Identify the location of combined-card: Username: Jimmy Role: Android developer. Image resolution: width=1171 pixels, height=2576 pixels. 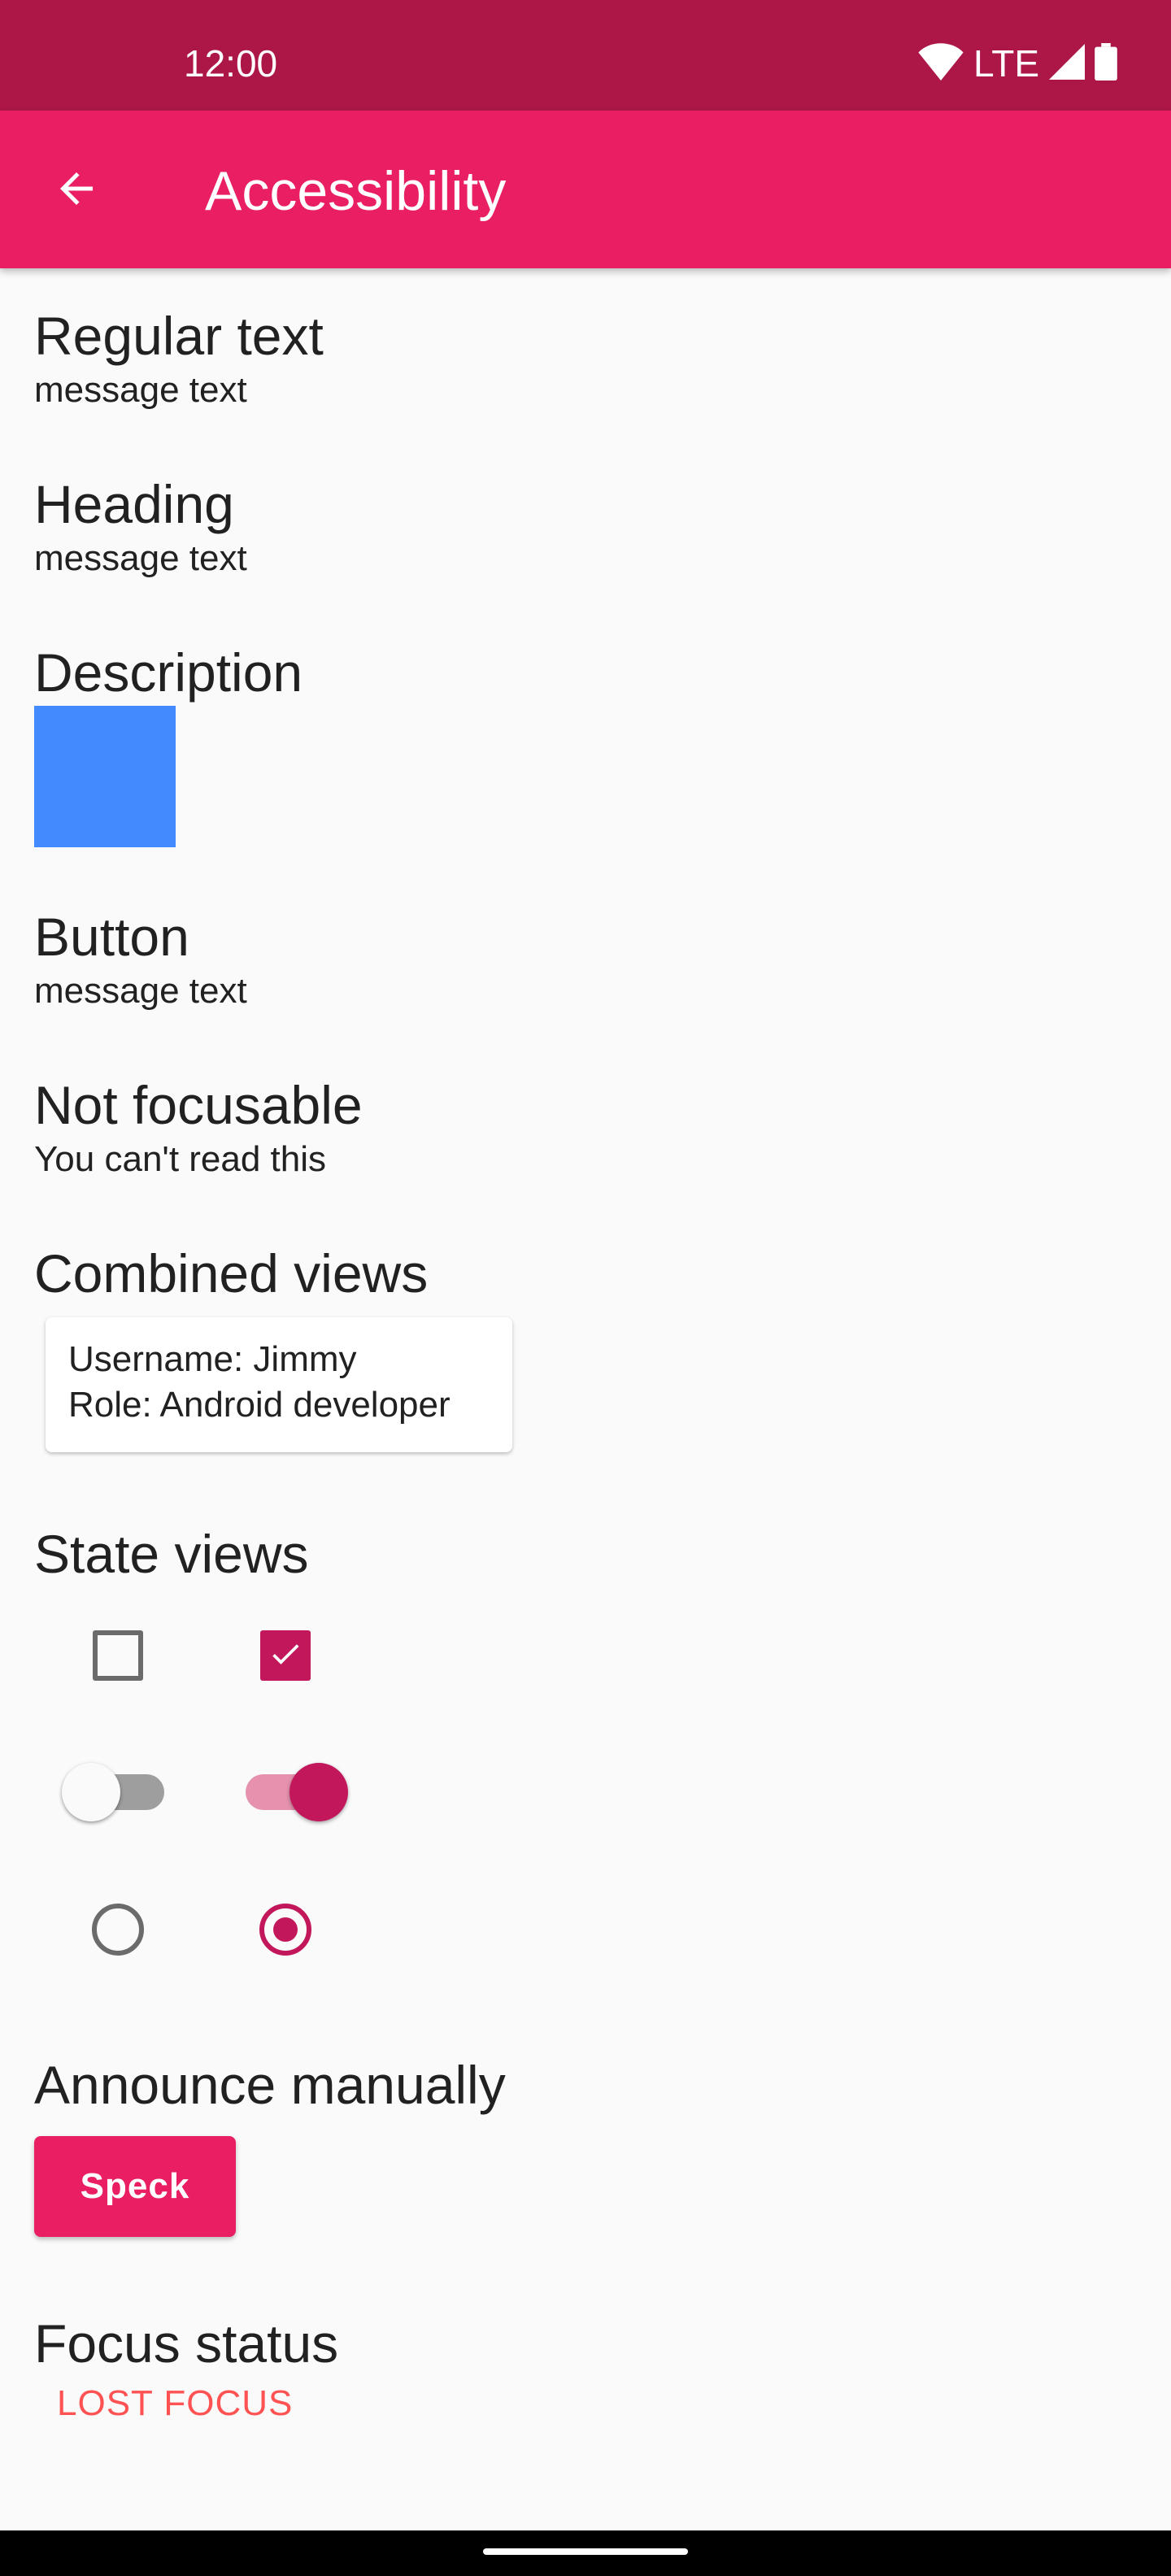
(279, 1384).